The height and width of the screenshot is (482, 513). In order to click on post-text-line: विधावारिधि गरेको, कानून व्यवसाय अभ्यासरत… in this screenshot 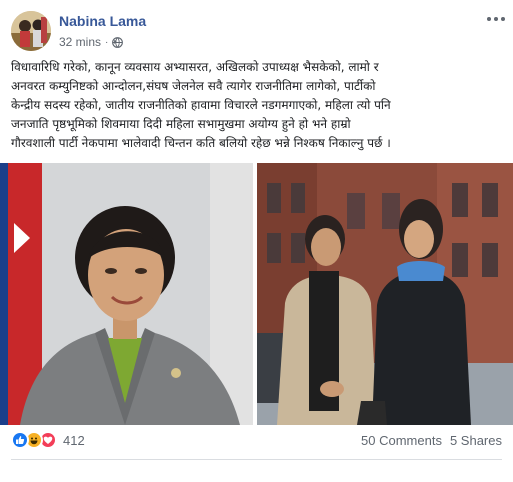, I will do `click(195, 67)`.